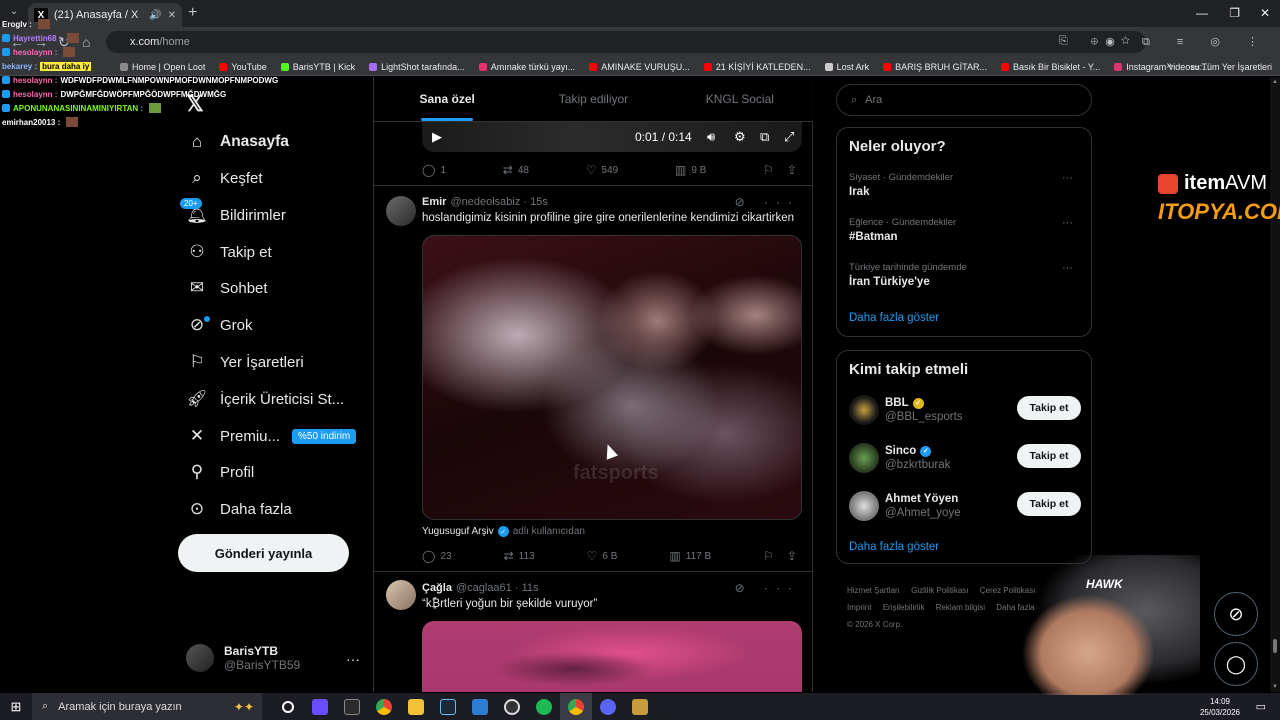 The width and height of the screenshot is (1280, 720). I want to click on suggested-account: Ahmet Yöyen @Ahmet_yoye Takip et, so click(965, 506).